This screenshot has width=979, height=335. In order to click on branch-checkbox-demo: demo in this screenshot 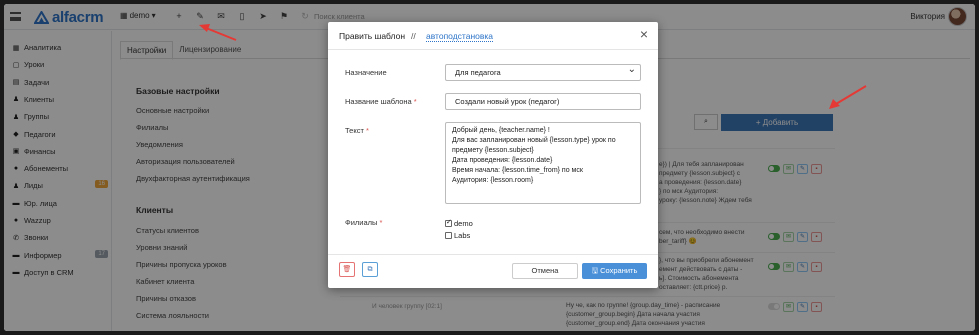, I will do `click(459, 223)`.